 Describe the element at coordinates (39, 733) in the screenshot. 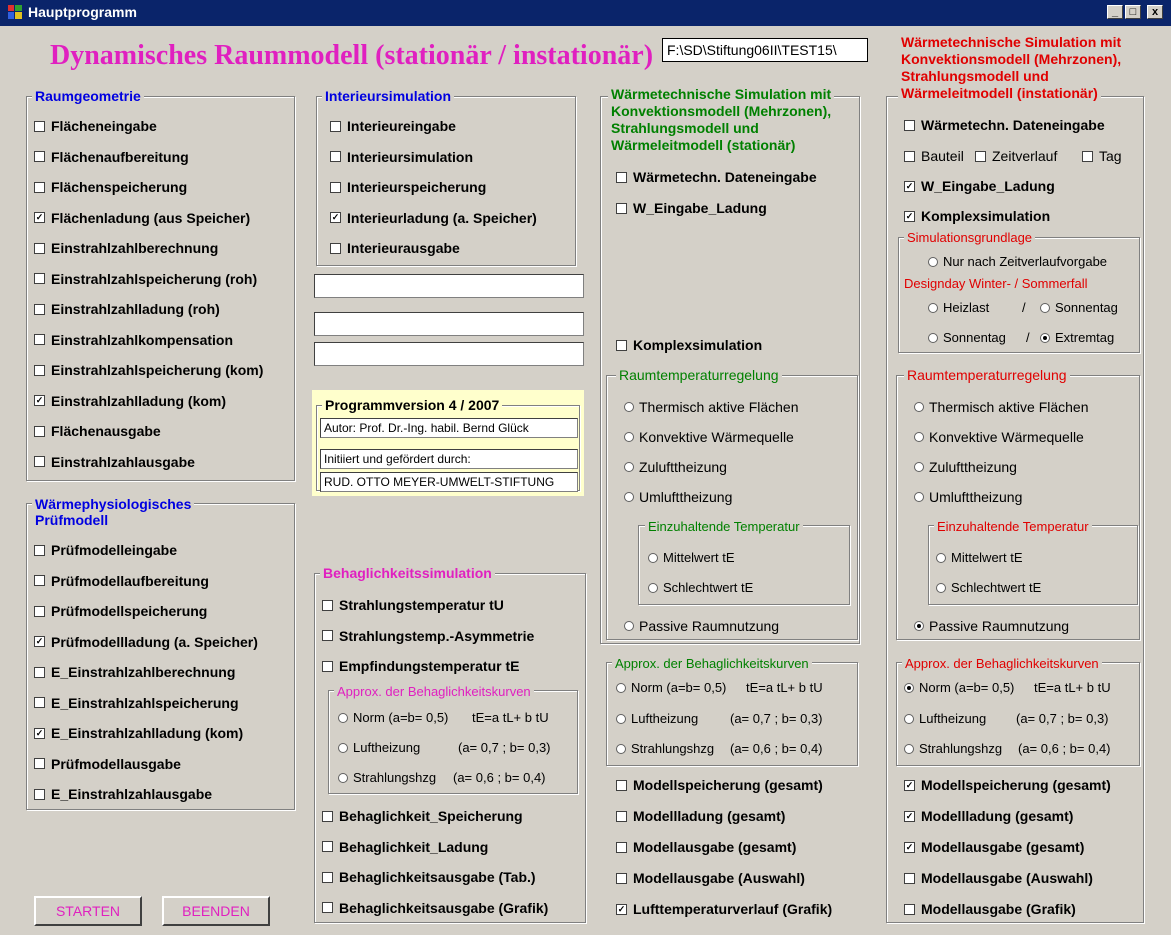

I see `checkbox-icon: ✓` at that location.